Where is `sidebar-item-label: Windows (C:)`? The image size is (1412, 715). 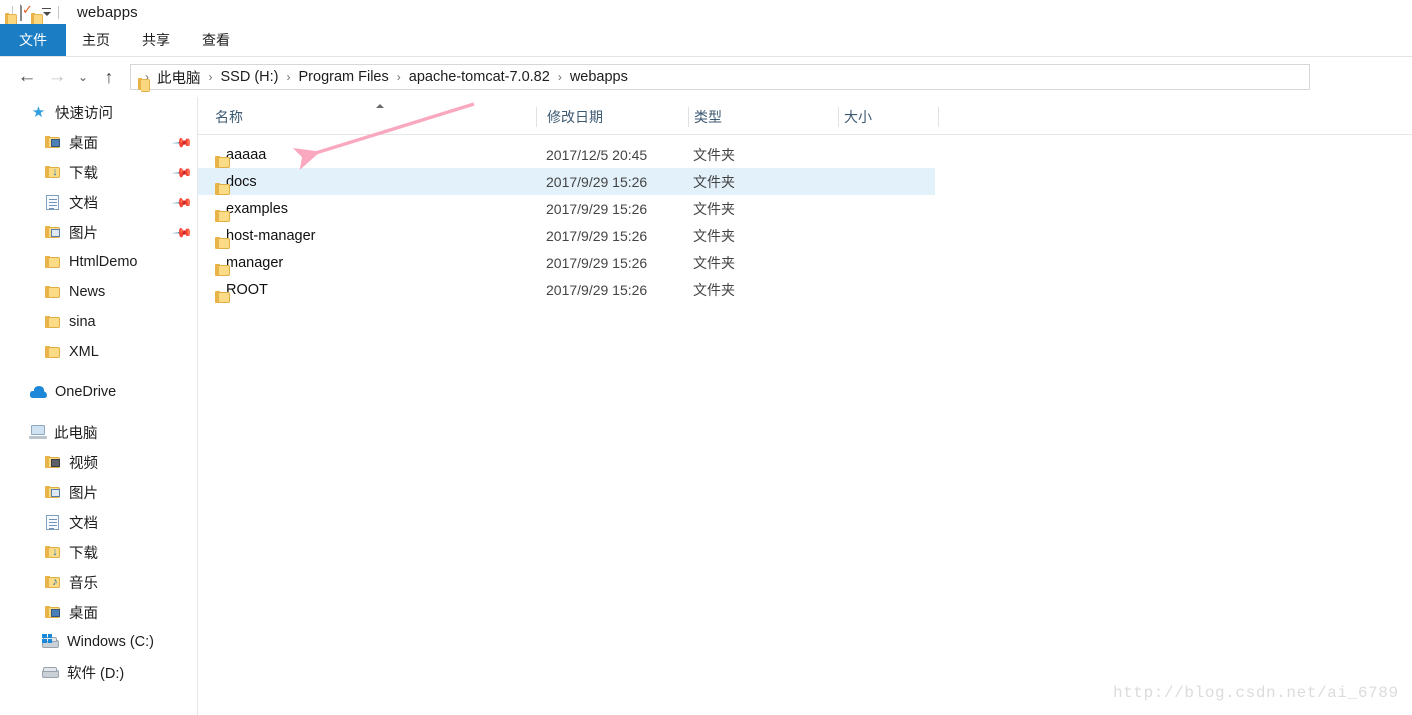 sidebar-item-label: Windows (C:) is located at coordinates (111, 642).